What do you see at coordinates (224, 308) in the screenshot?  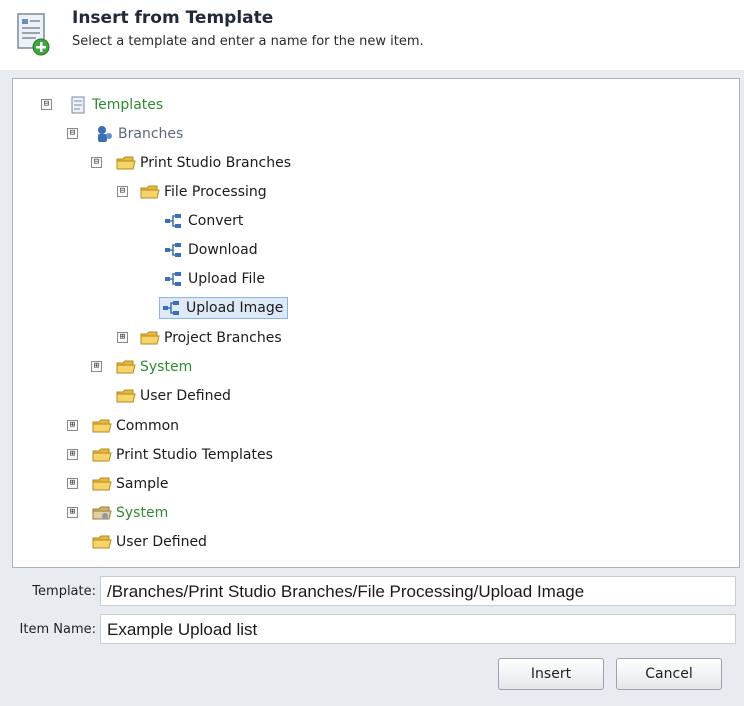 I see `tree-node-upload-image: Upload Image` at bounding box center [224, 308].